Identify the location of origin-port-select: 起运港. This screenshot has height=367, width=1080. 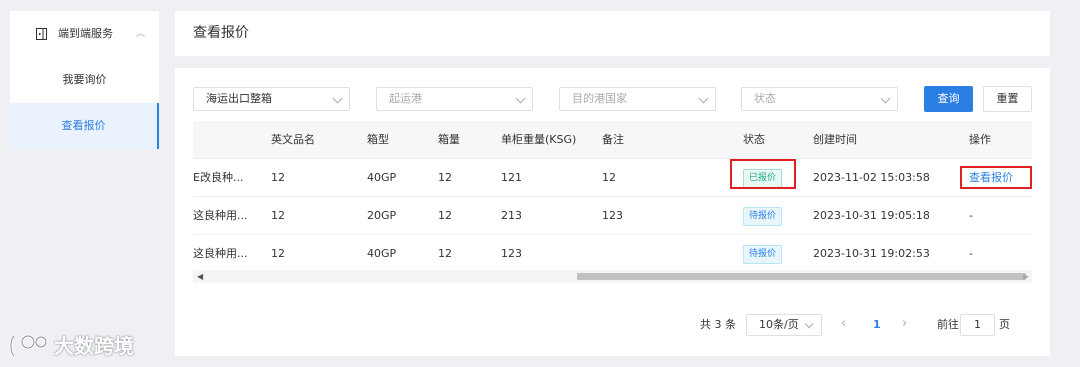
(454, 99).